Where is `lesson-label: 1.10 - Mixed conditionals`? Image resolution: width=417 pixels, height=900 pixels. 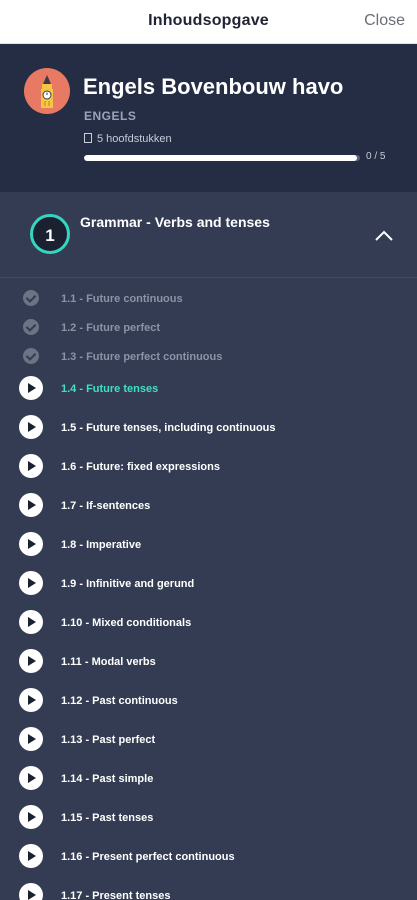 lesson-label: 1.10 - Mixed conditionals is located at coordinates (126, 623).